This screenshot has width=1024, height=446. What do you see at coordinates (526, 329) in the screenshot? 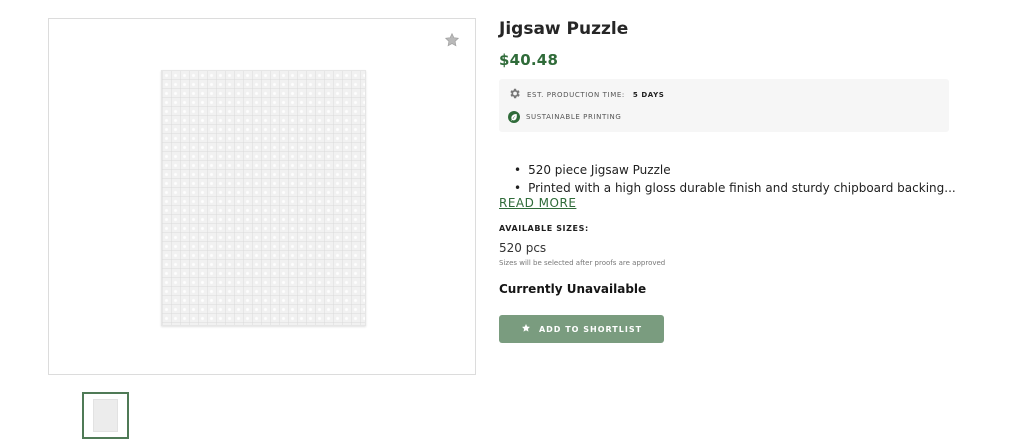
I see `star-icon` at bounding box center [526, 329].